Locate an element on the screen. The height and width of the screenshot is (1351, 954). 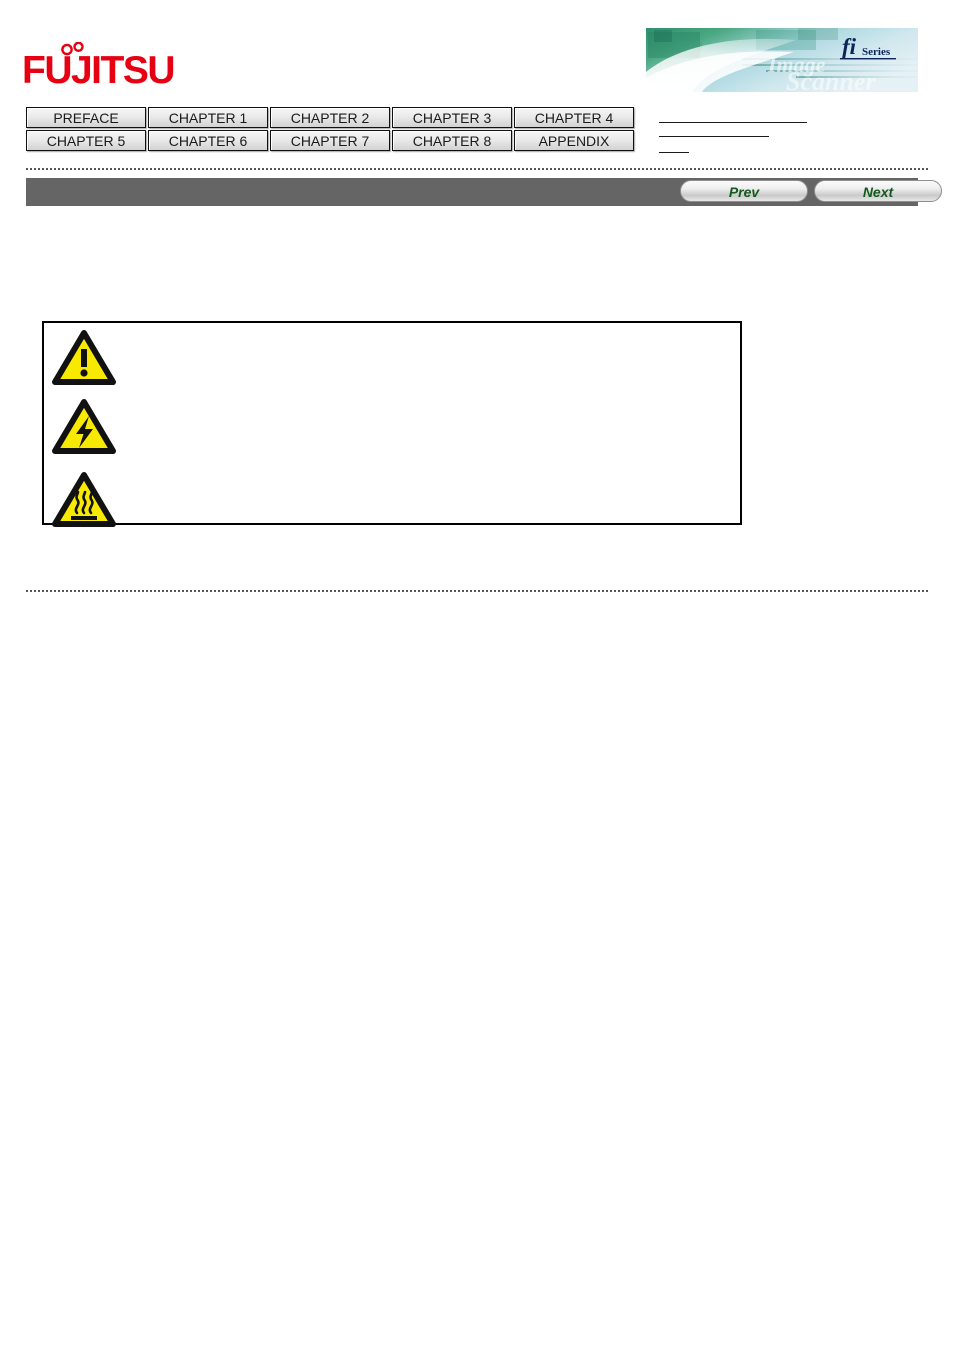
dotted-separator-top is located at coordinates (477, 169).